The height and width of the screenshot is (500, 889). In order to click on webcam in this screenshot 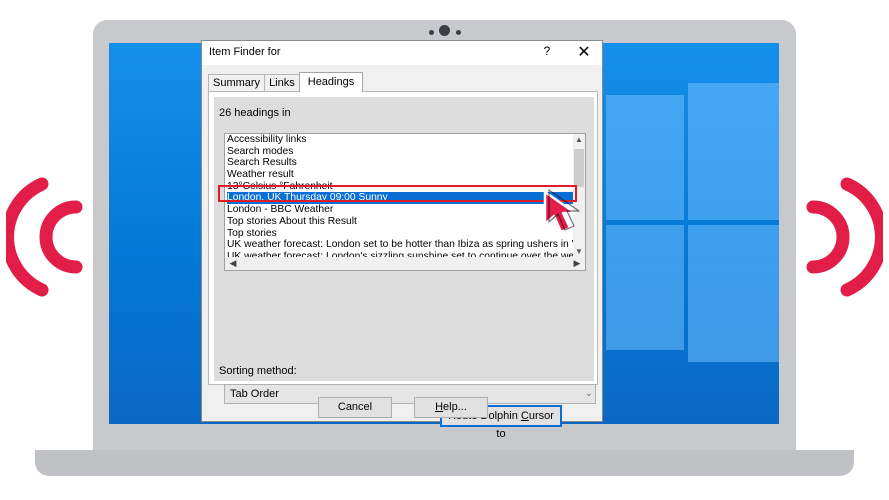, I will do `click(444, 31)`.